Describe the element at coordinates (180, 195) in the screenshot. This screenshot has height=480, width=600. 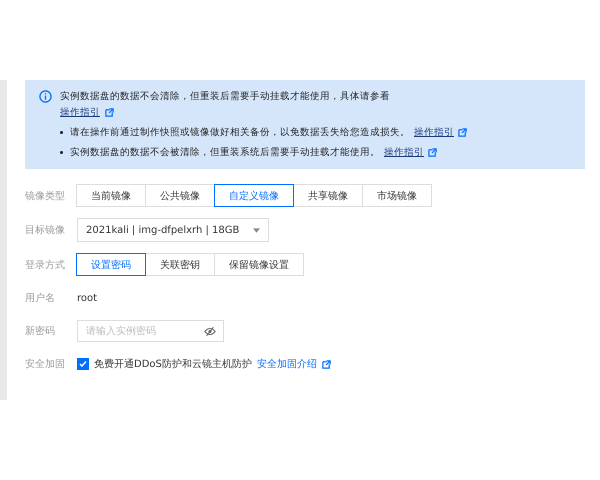
I see `image-type-tab: 公共镜像` at that location.